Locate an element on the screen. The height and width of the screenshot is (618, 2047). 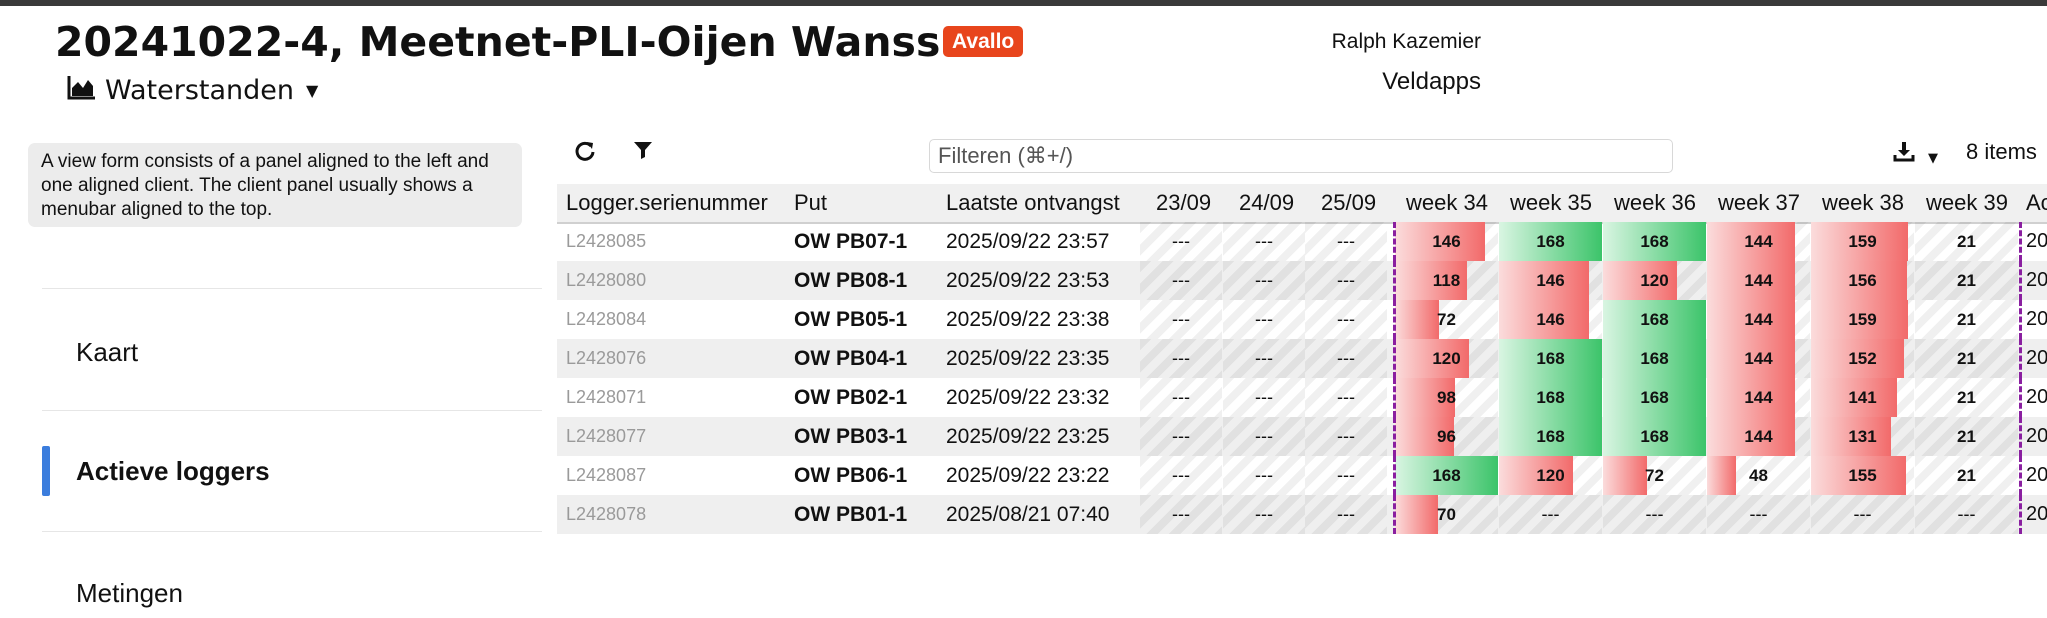
active-indicator is located at coordinates (46, 471).